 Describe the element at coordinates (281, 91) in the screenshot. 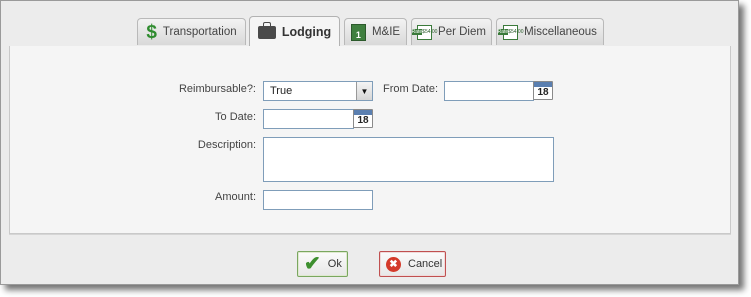

I see `reimbursable-value: True` at that location.